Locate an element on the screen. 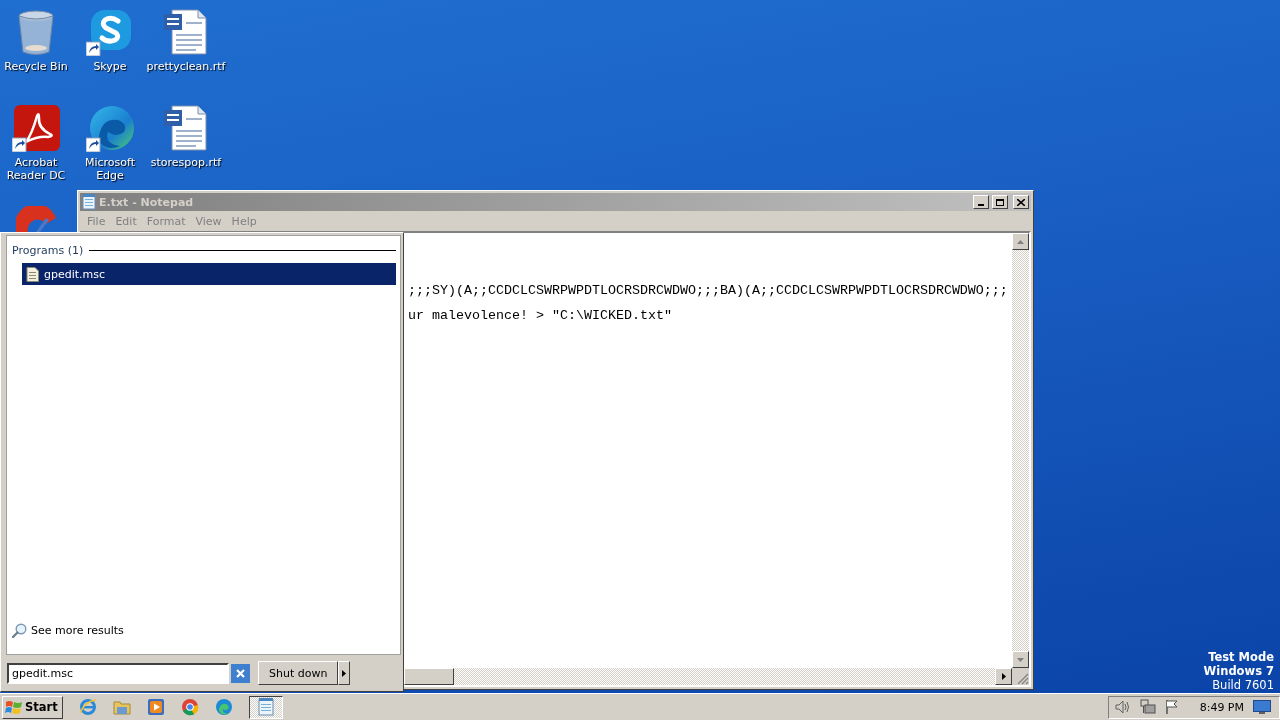 The height and width of the screenshot is (720, 1280). result-item: gpedit.msc is located at coordinates (209, 274).